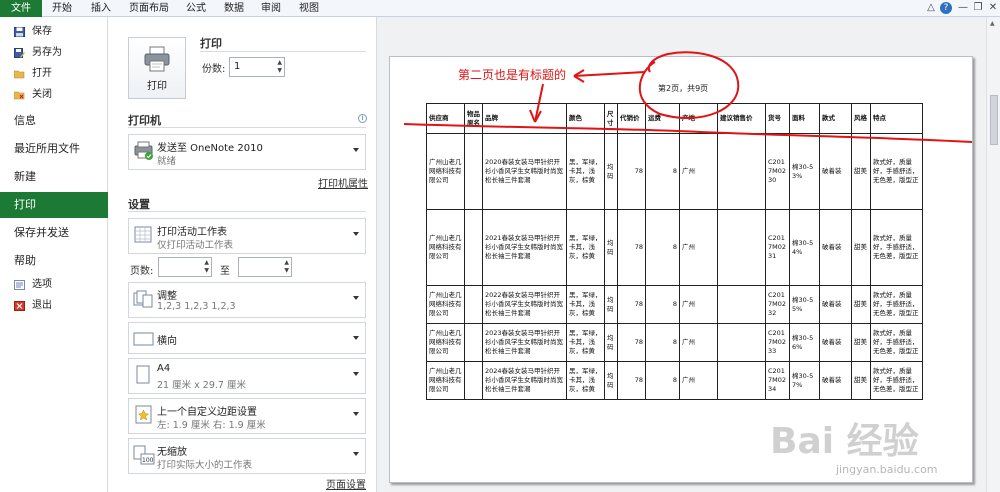  Describe the element at coordinates (993, 254) in the screenshot. I see `preview-scrollbar: ▲` at that location.